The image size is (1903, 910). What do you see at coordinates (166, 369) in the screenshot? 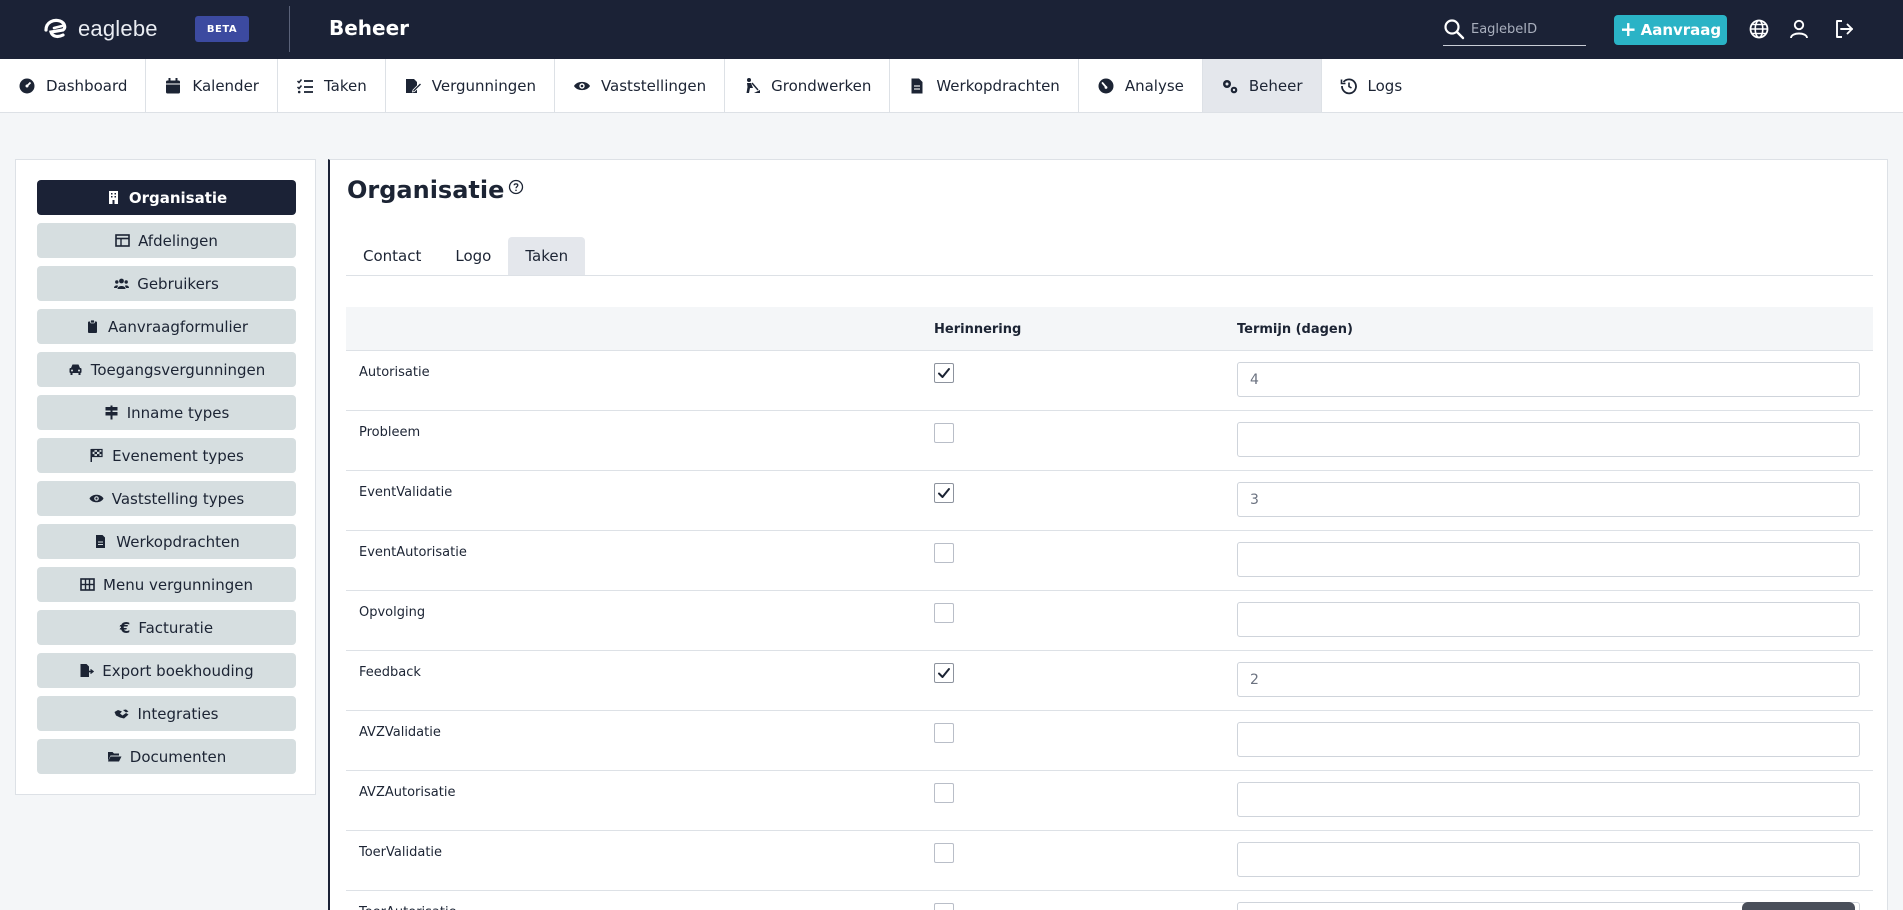
I see `sidebar-item-toegangsvergunningen: Toegangsvergunningen` at bounding box center [166, 369].